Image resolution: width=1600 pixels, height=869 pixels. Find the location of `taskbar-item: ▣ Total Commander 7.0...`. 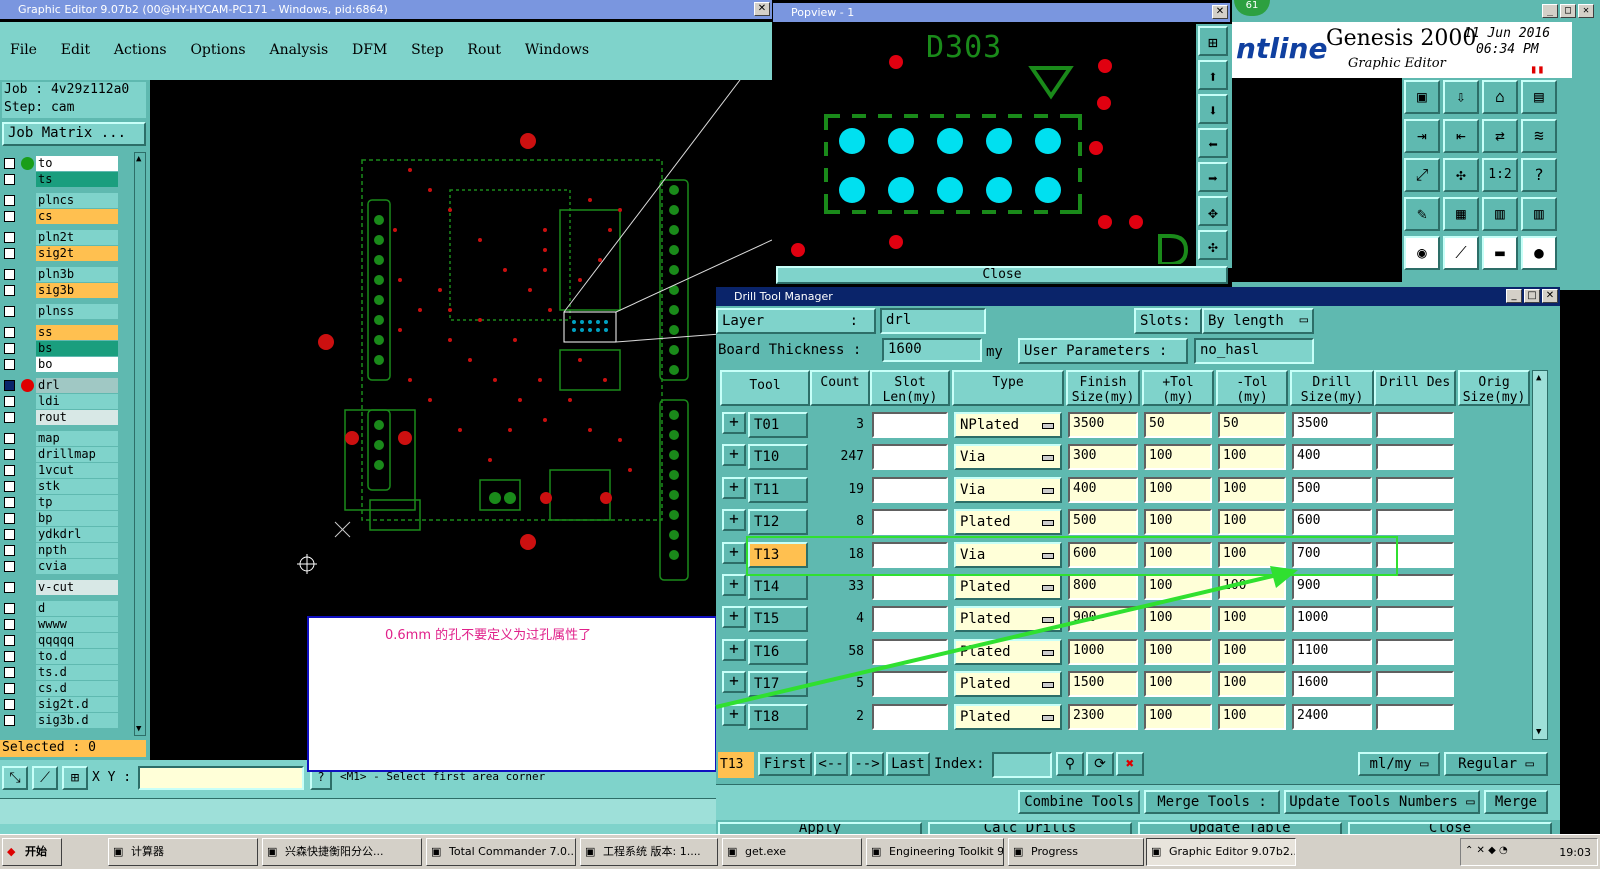

taskbar-item: ▣ Total Commander 7.0... is located at coordinates (501, 852).